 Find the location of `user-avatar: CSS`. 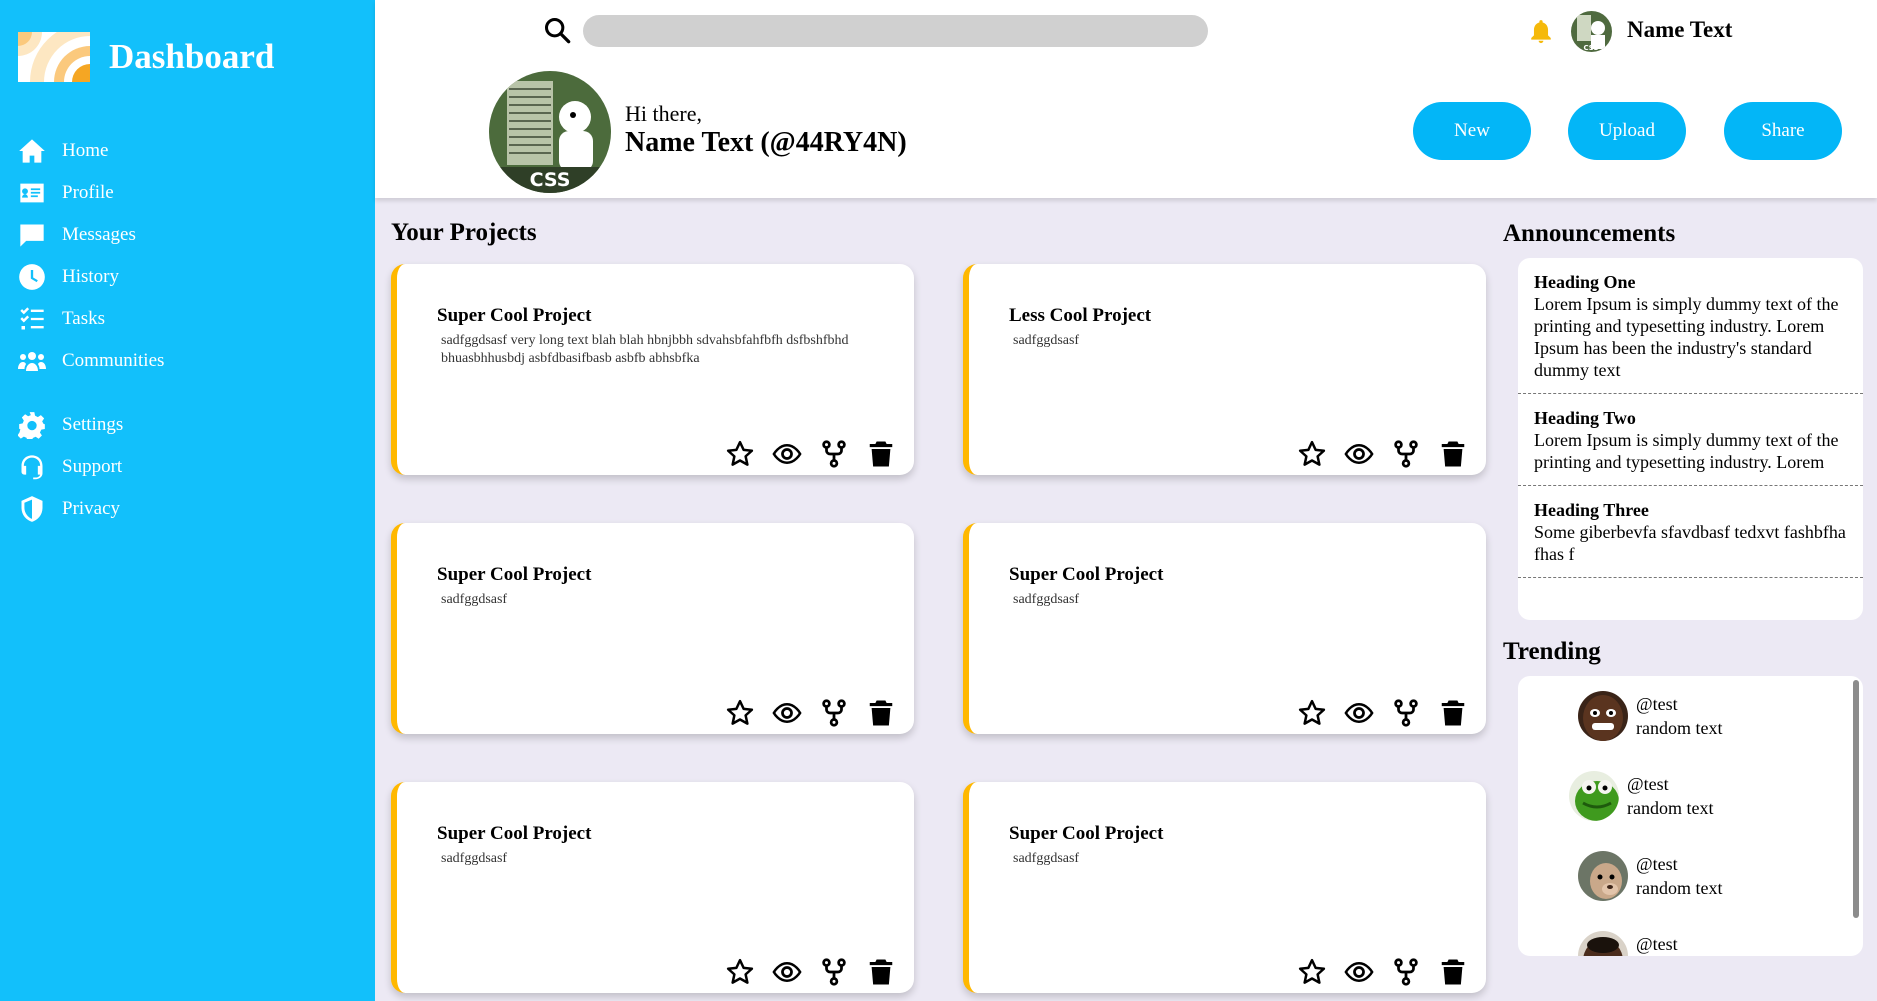

user-avatar: CSS is located at coordinates (1591, 31).